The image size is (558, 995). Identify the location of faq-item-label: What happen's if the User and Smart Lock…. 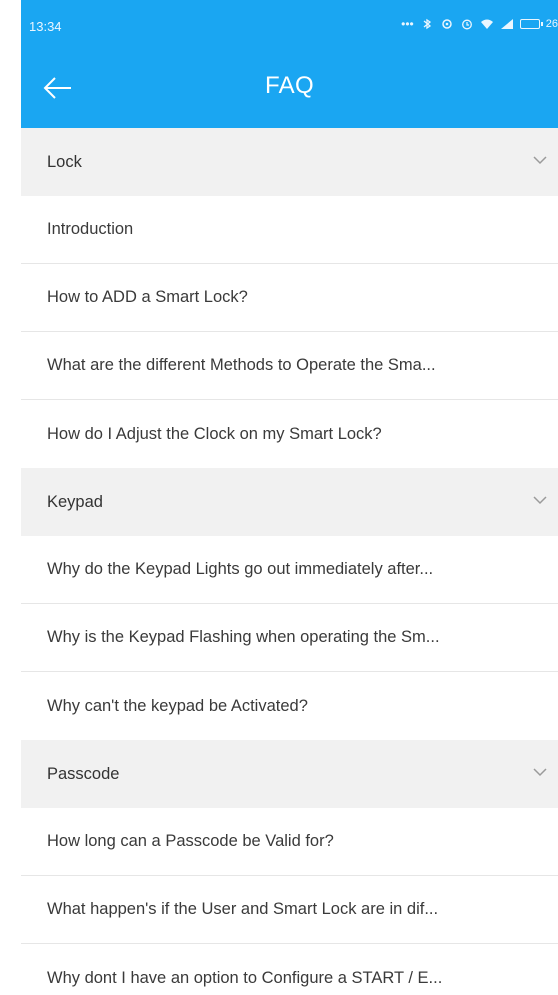
(243, 909).